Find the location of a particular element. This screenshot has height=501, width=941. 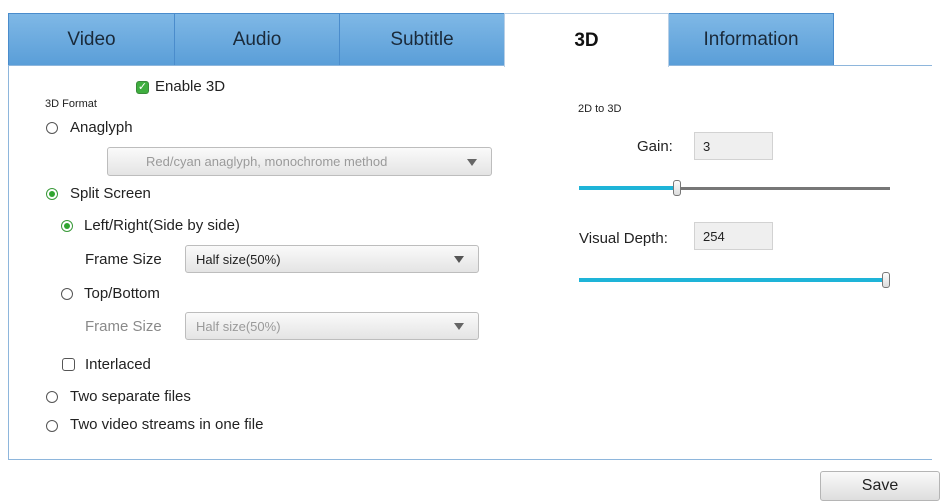

format-section-label: 3D Format is located at coordinates (71, 104).